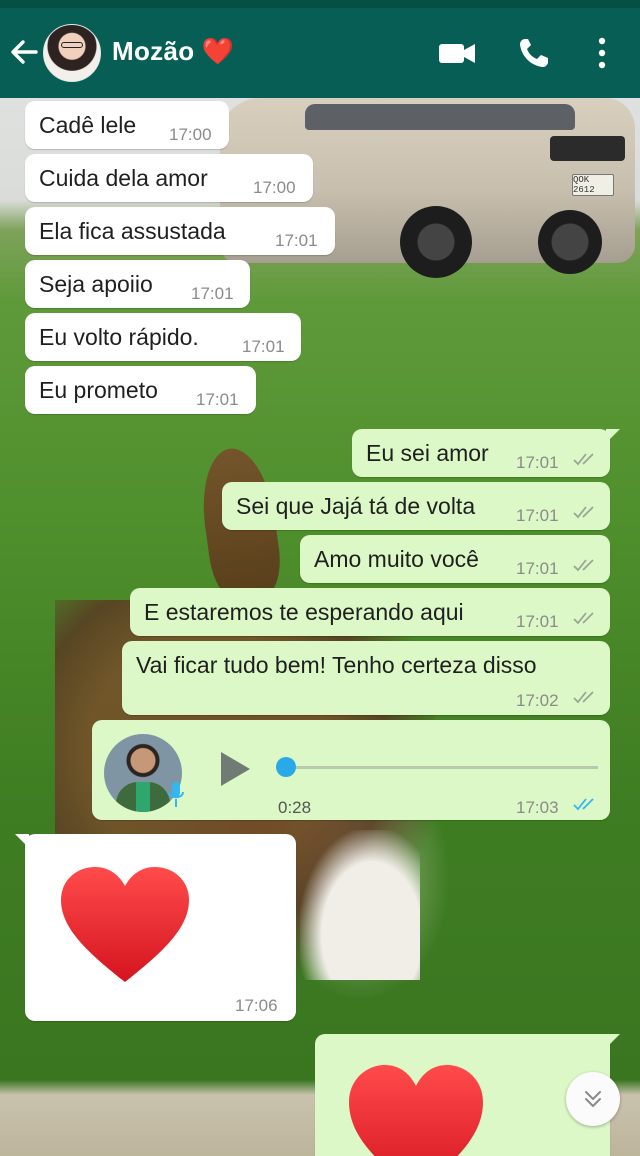 The height and width of the screenshot is (1156, 640). I want to click on contact-avatar, so click(72, 53).